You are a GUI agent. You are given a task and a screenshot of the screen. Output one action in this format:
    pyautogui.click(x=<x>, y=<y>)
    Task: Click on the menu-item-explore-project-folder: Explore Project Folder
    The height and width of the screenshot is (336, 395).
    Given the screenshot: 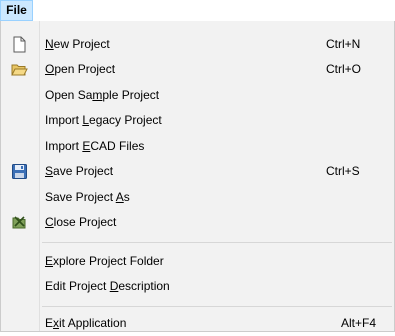 What is the action you would take?
    pyautogui.click(x=197, y=261)
    